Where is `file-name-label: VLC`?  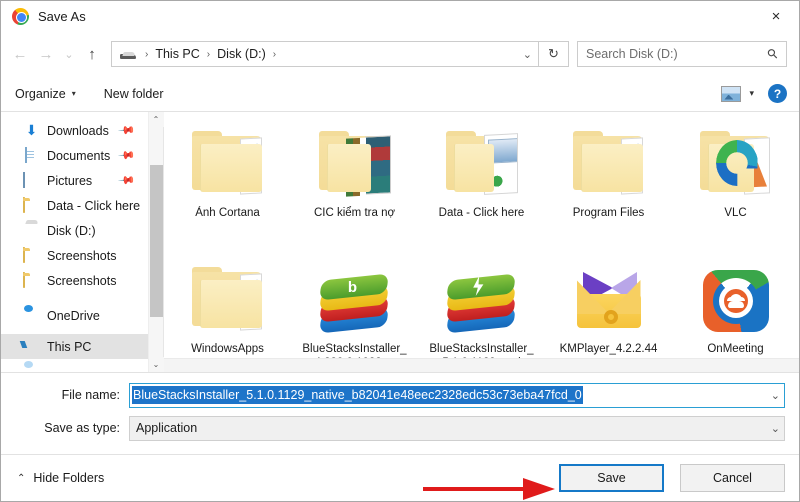
file-name-label: VLC is located at coordinates (735, 213).